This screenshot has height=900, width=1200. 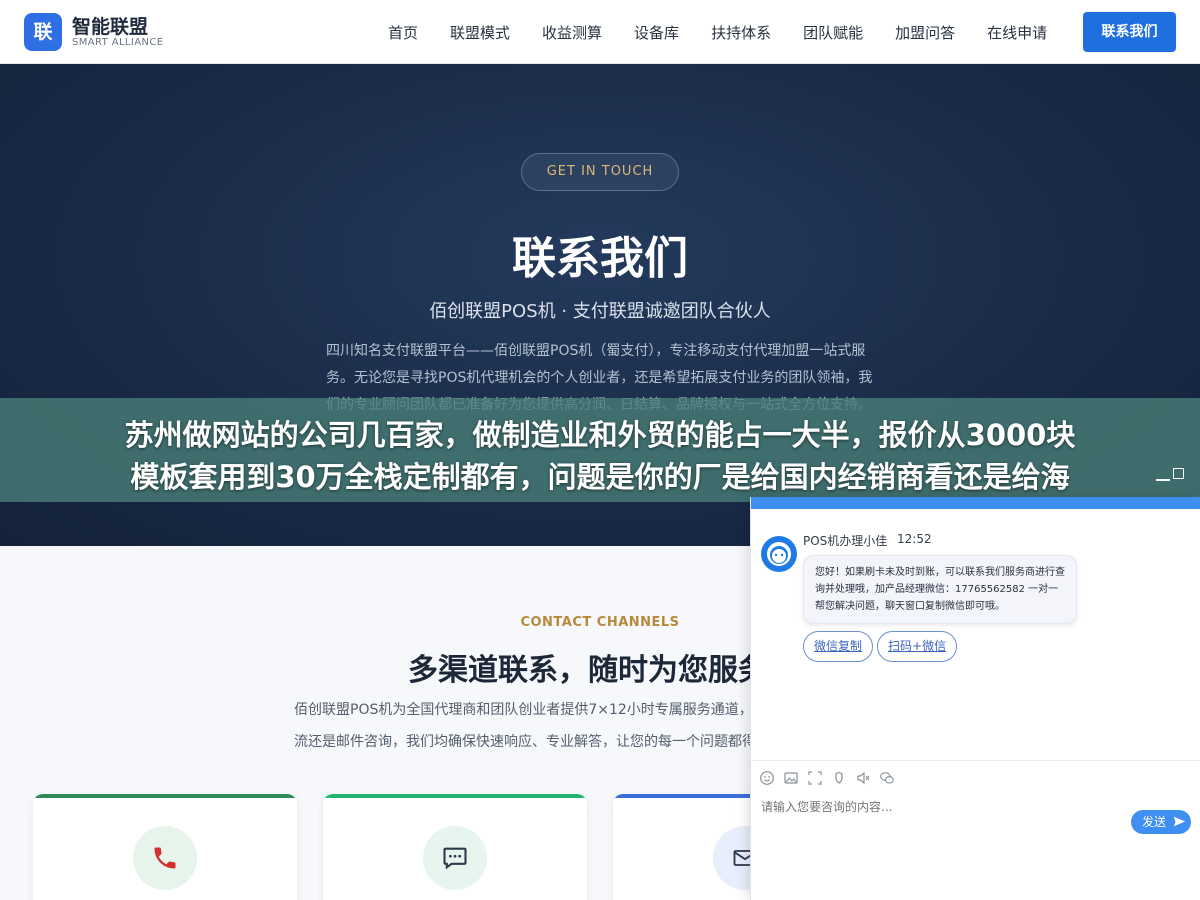 I want to click on nav-item-device-library: 设备库, so click(x=656, y=32).